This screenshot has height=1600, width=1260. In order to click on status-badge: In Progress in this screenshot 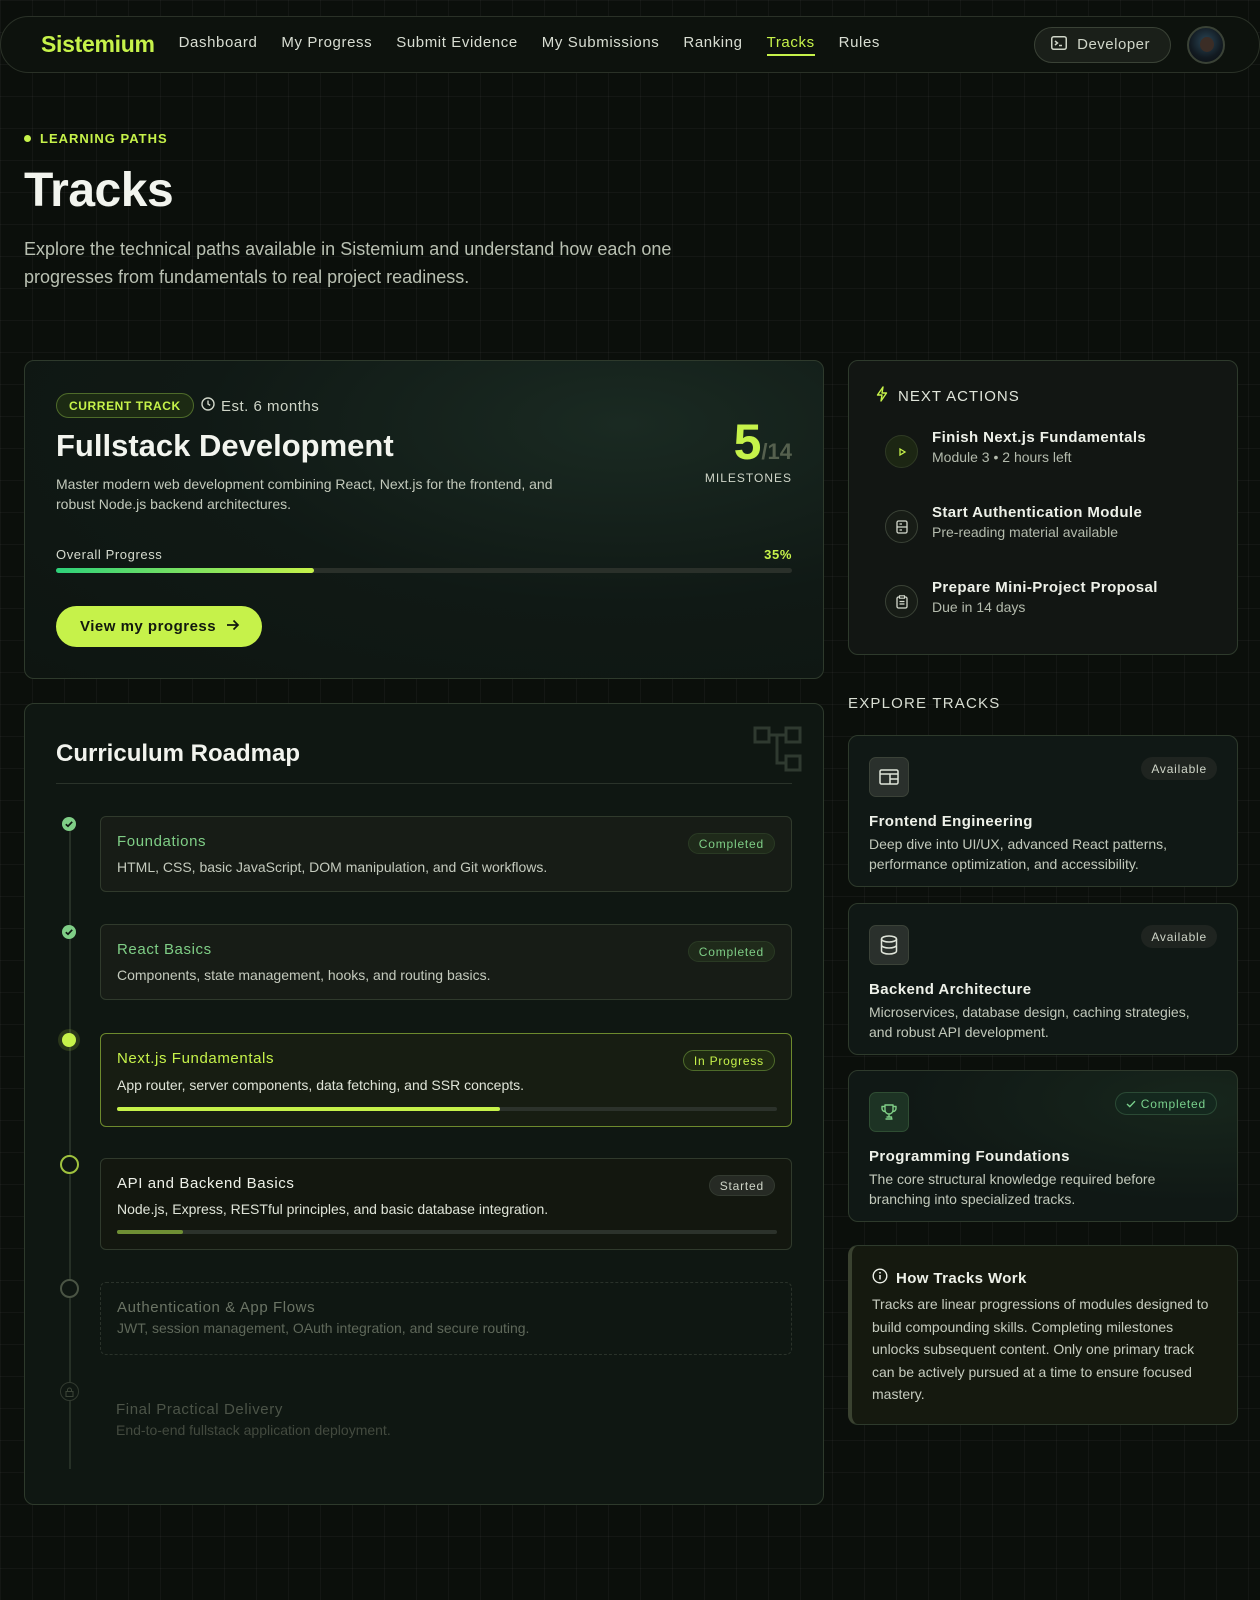, I will do `click(728, 1060)`.